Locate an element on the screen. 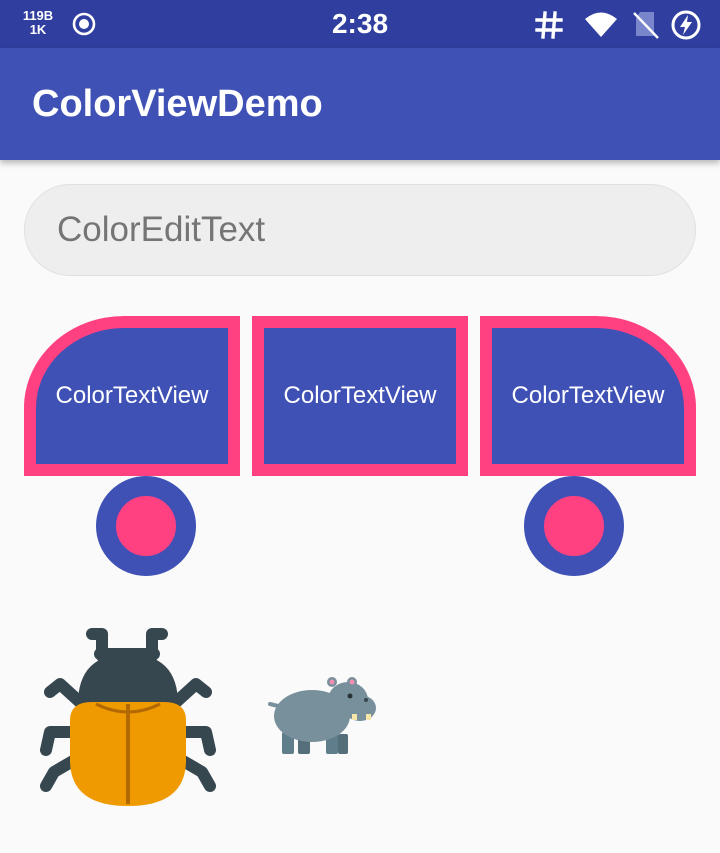 Image resolution: width=720 pixels, height=853 pixels. record-icon is located at coordinates (84, 24).